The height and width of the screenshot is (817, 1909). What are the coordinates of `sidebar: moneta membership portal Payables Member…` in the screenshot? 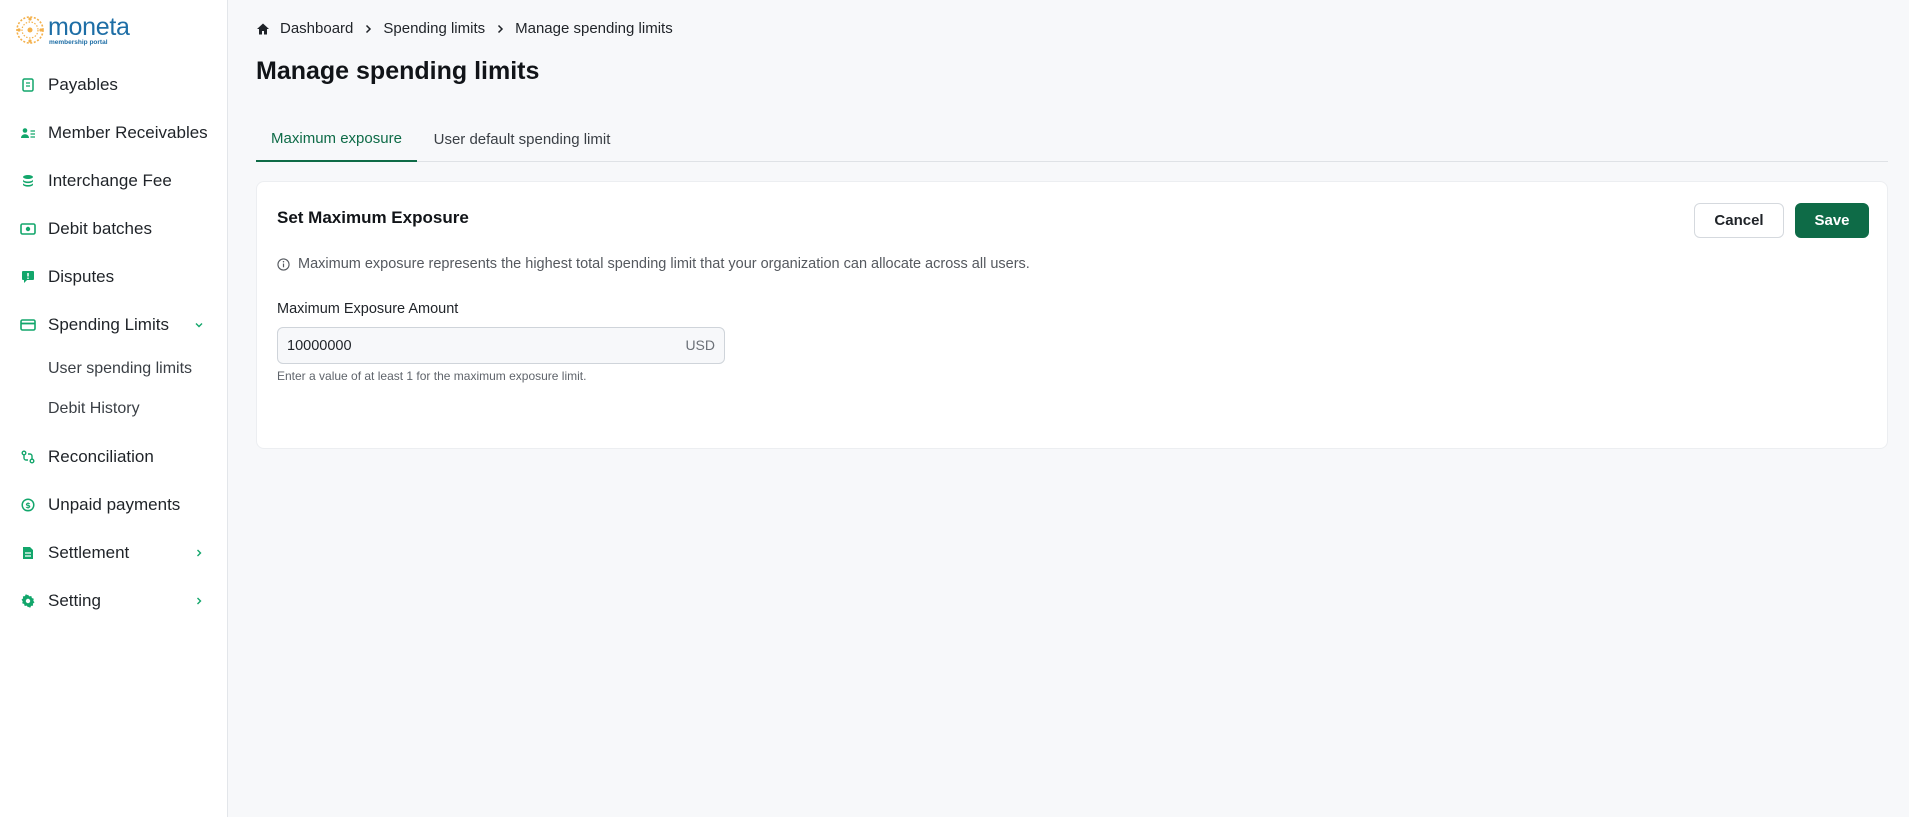 It's located at (114, 408).